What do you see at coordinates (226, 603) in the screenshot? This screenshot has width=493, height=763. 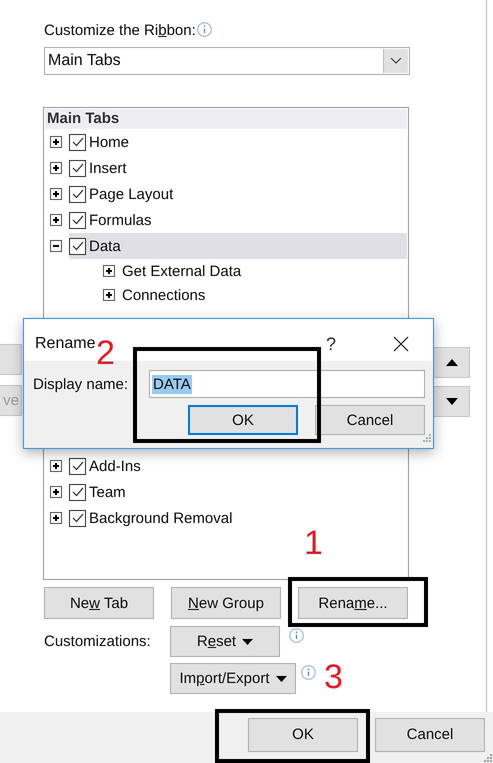 I see `action-button: New Group` at bounding box center [226, 603].